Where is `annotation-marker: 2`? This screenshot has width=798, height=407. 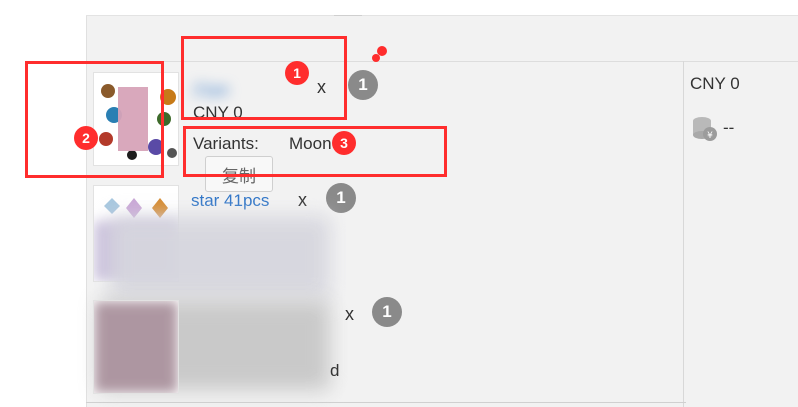 annotation-marker: 2 is located at coordinates (86, 138).